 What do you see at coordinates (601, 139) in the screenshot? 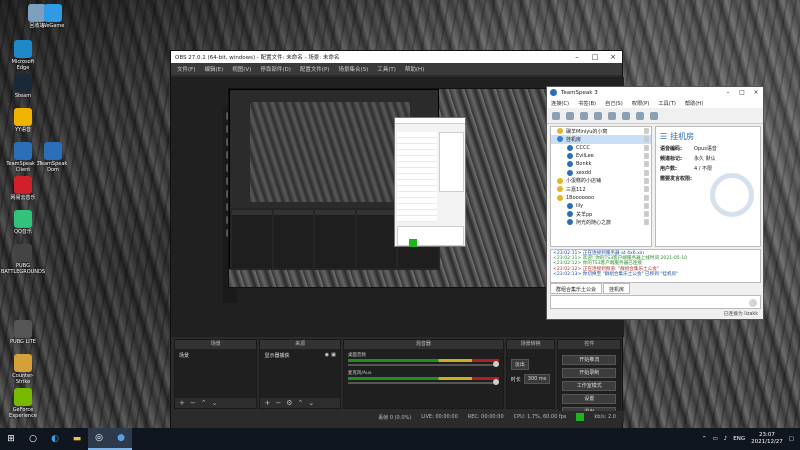
I see `channel-tree-item: 挂机房` at bounding box center [601, 139].